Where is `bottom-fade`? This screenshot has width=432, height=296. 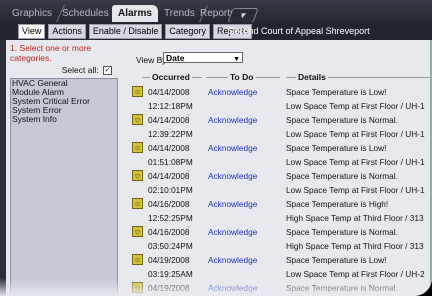 bottom-fade is located at coordinates (216, 287).